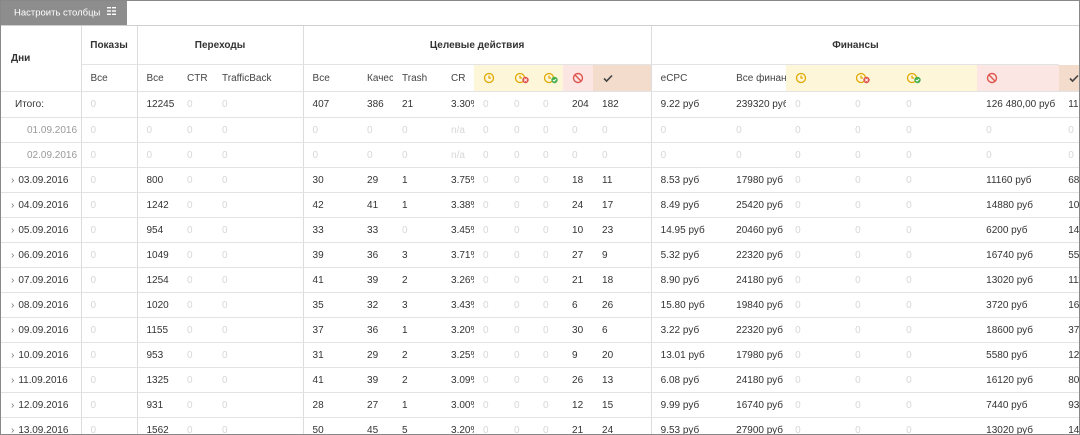 The width and height of the screenshot is (1080, 435). What do you see at coordinates (1018, 205) in the screenshot?
I see `table-cell: 14880 руб` at bounding box center [1018, 205].